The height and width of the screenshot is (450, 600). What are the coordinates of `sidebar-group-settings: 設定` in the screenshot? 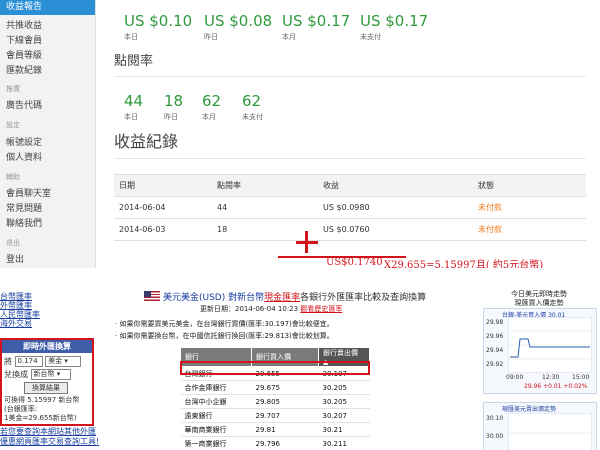 It's located at (13, 125).